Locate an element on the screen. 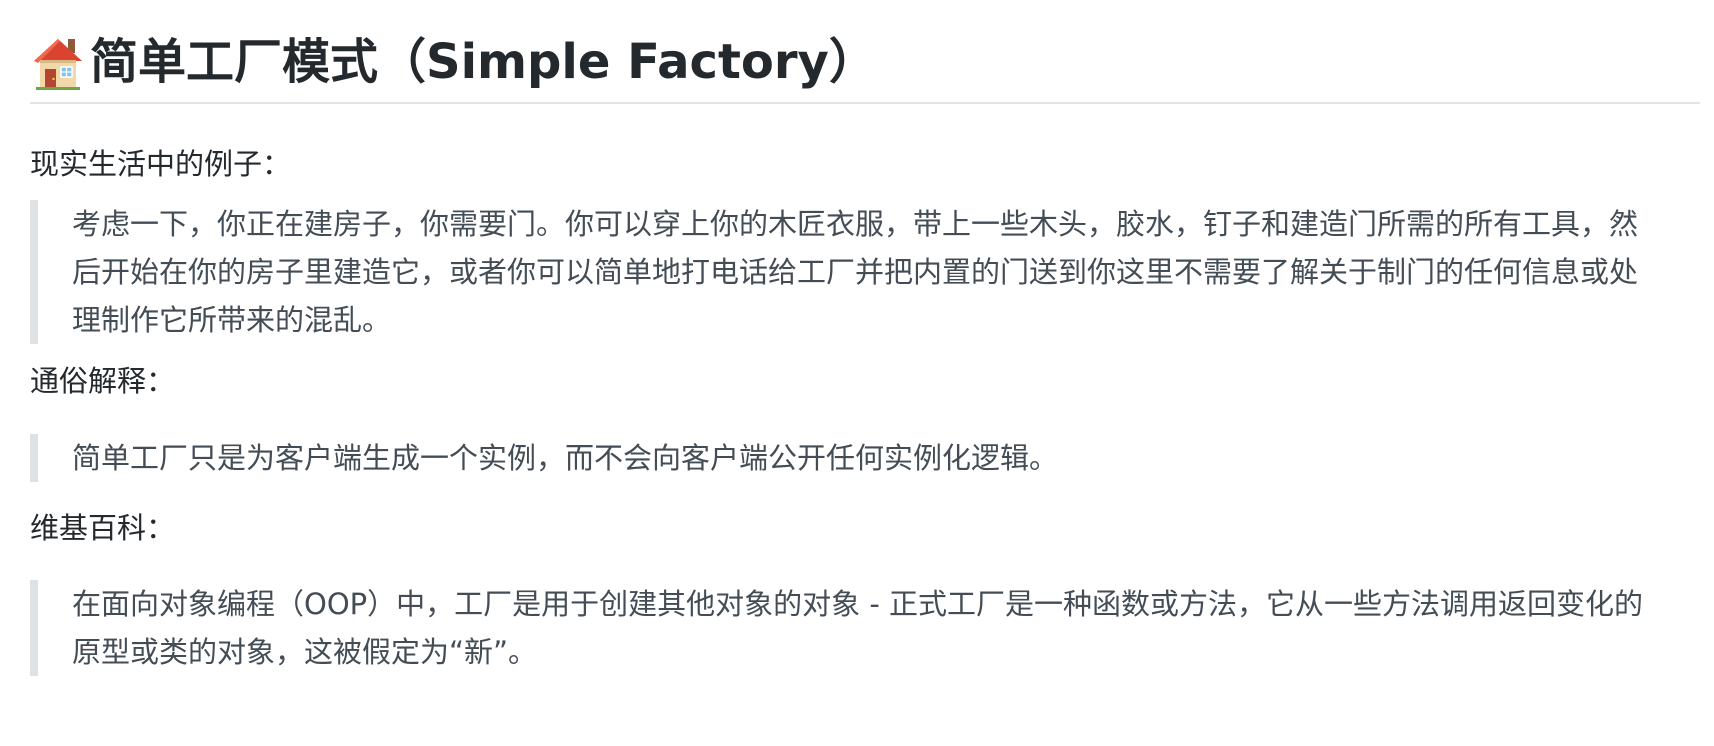  quote-plain-words: 简单工厂只是为客户端生成一个实例，而不会向客户端公开任何实例化逻辑。 is located at coordinates (855, 458).